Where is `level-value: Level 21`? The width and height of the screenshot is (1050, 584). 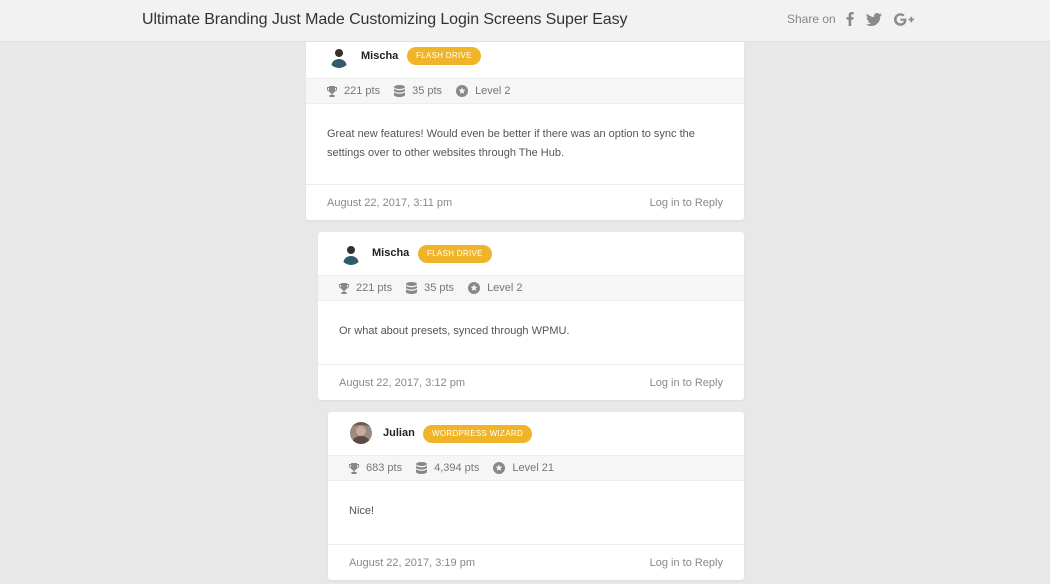 level-value: Level 21 is located at coordinates (533, 468).